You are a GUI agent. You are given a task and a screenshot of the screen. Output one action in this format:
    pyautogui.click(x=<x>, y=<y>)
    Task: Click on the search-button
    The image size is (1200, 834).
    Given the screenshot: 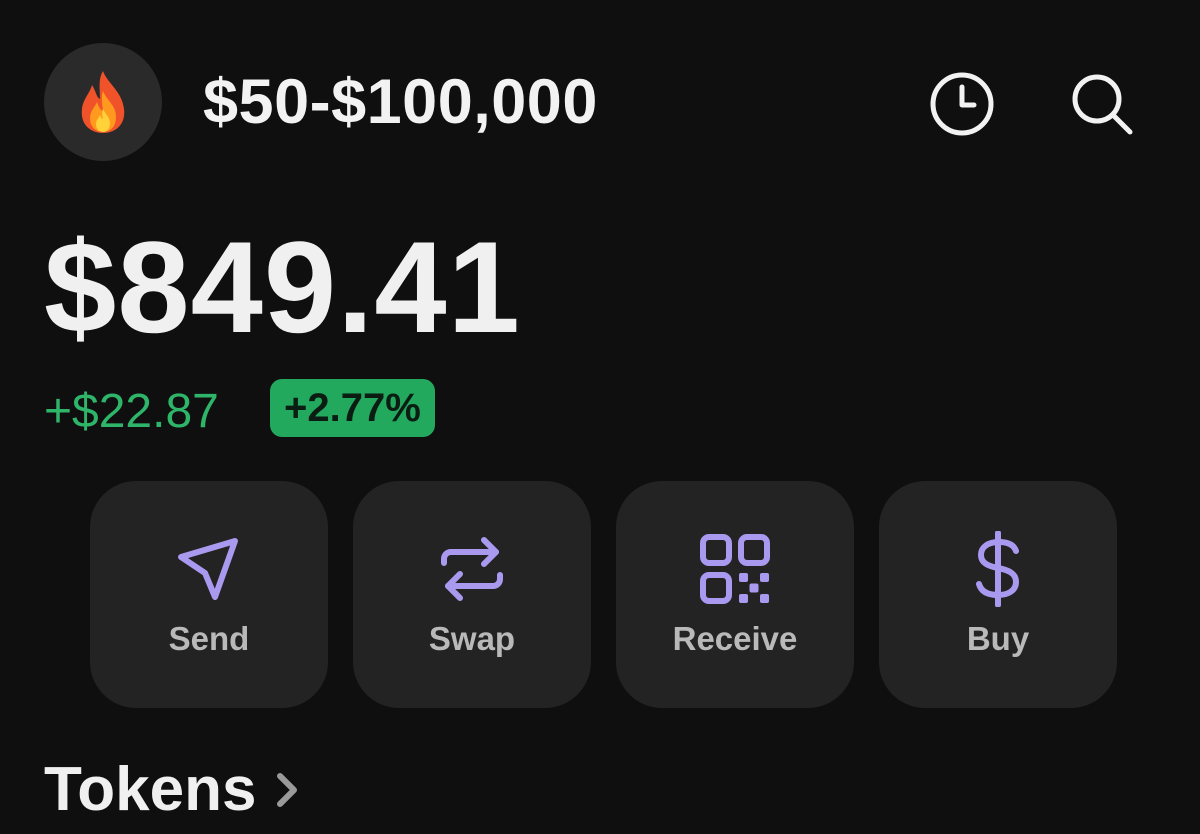 What is the action you would take?
    pyautogui.click(x=1102, y=104)
    